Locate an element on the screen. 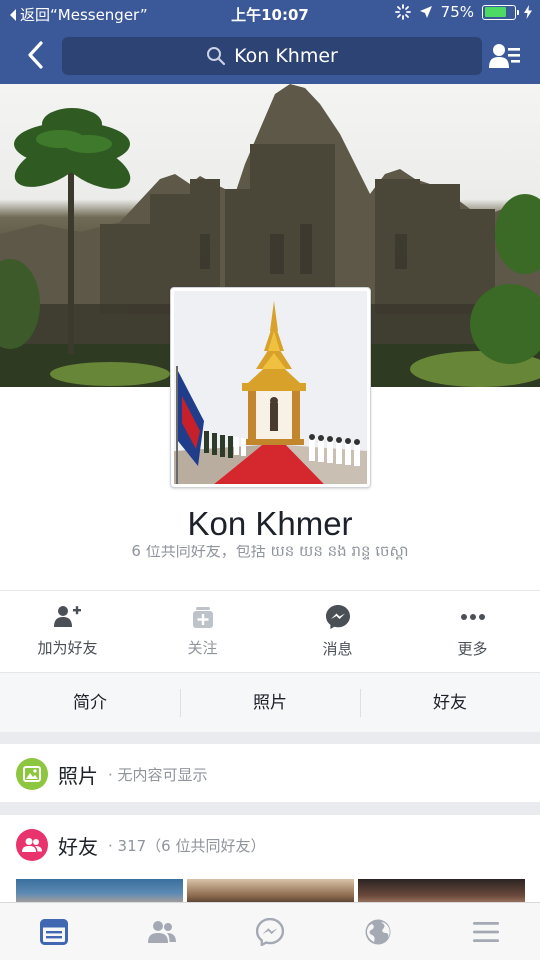 Image resolution: width=540 pixels, height=960 pixels. battery-level is located at coordinates (495, 12).